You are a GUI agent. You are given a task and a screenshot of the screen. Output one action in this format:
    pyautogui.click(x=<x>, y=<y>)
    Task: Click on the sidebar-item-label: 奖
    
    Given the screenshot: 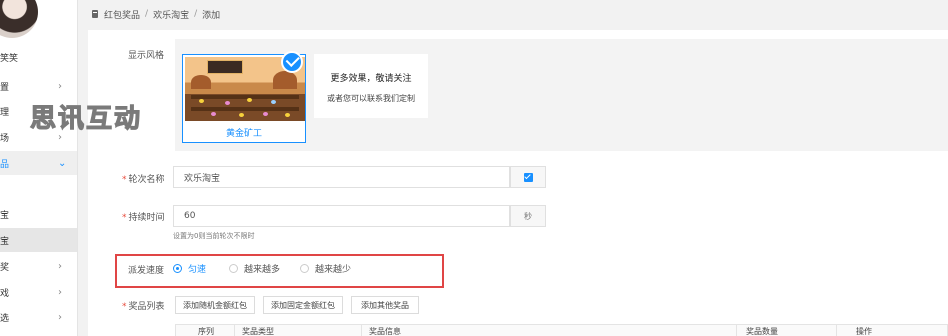 What is the action you would take?
    pyautogui.click(x=5, y=267)
    